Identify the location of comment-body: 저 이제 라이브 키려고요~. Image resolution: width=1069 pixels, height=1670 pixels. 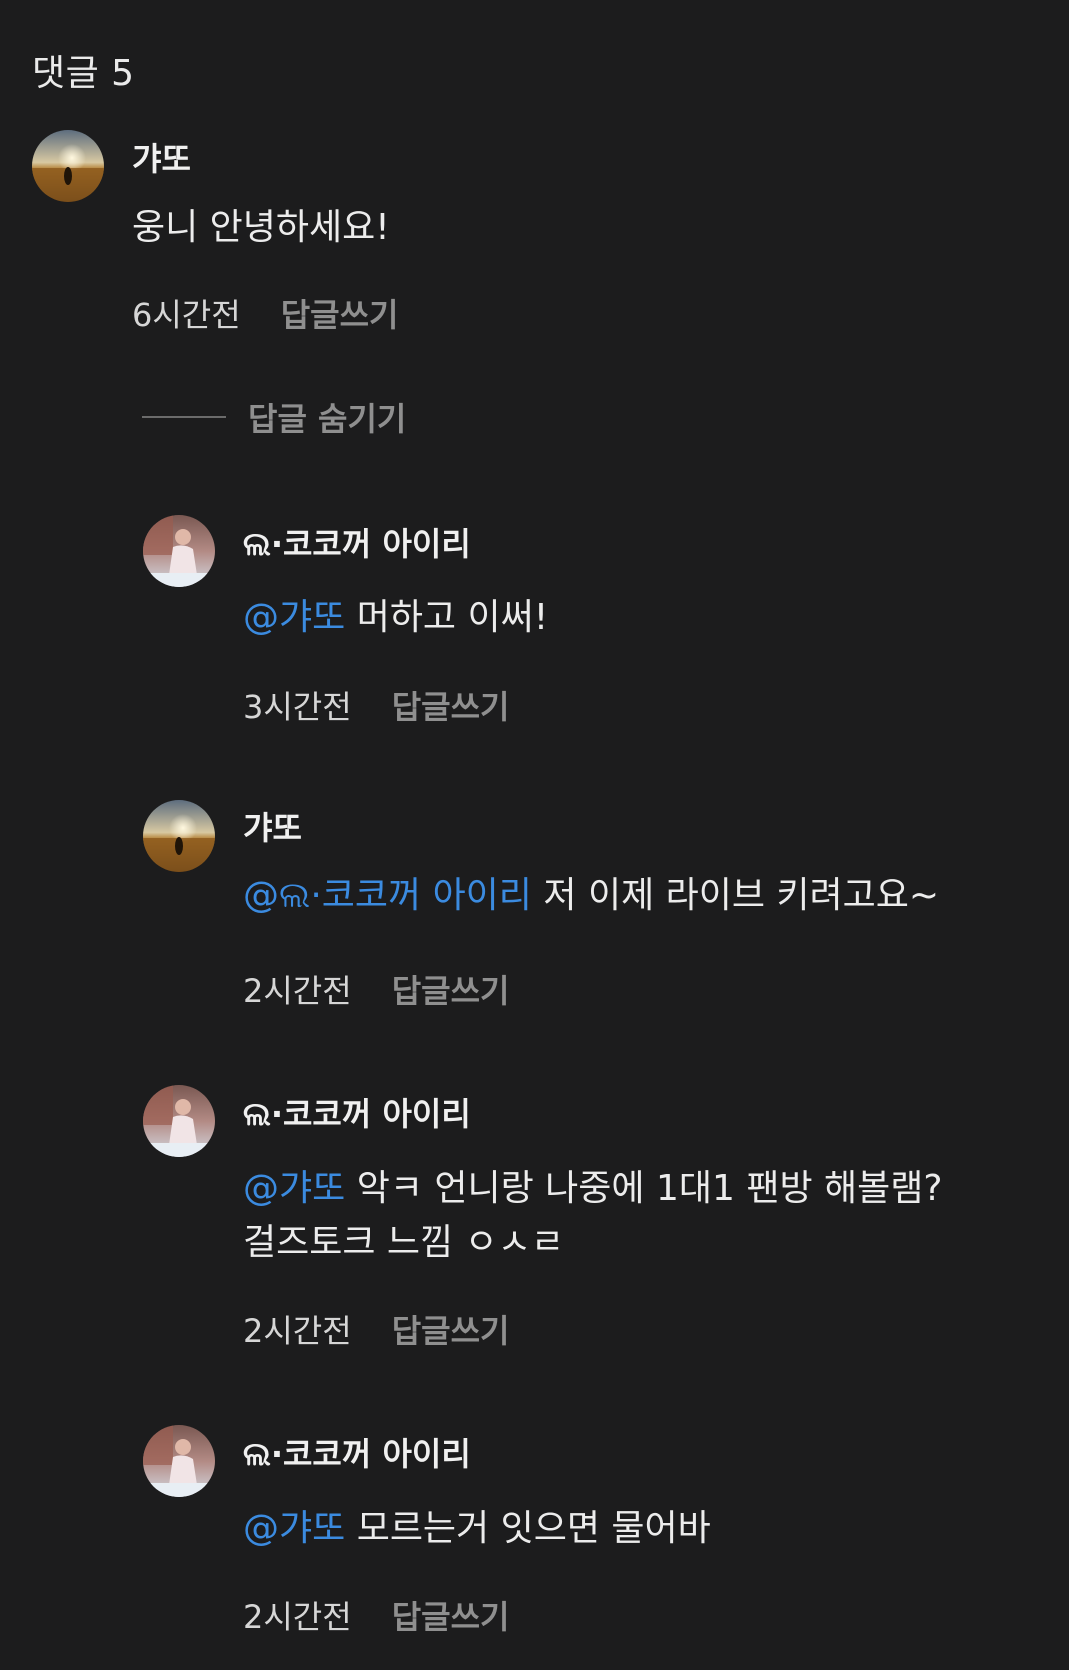
(735, 895).